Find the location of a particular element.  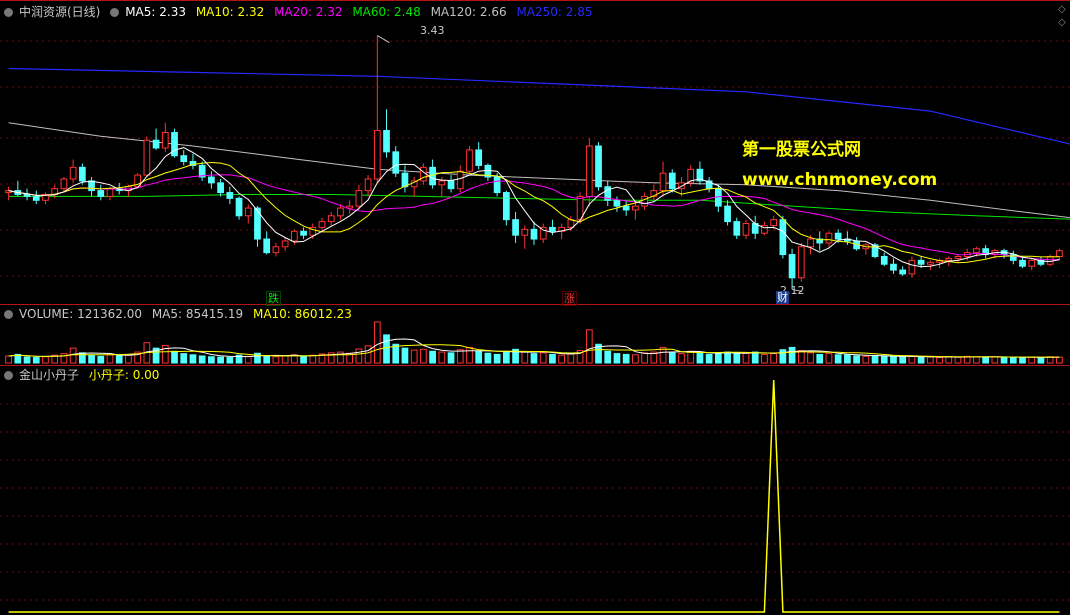

ma-menu-icon is located at coordinates (115, 12).